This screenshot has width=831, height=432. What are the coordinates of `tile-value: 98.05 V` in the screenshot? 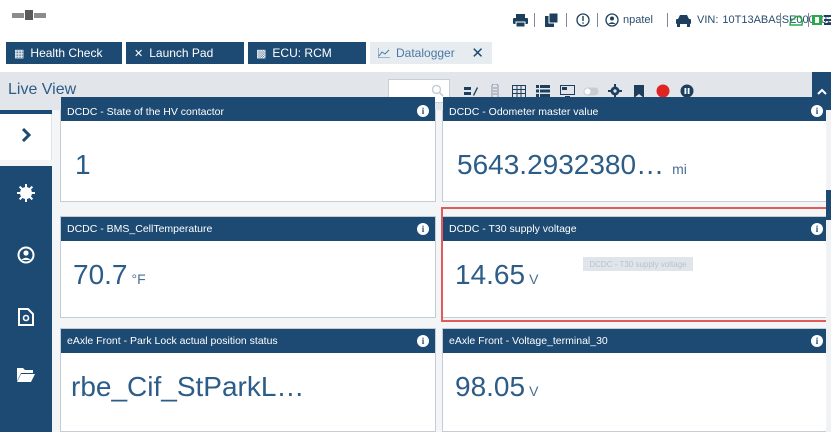 It's located at (497, 386).